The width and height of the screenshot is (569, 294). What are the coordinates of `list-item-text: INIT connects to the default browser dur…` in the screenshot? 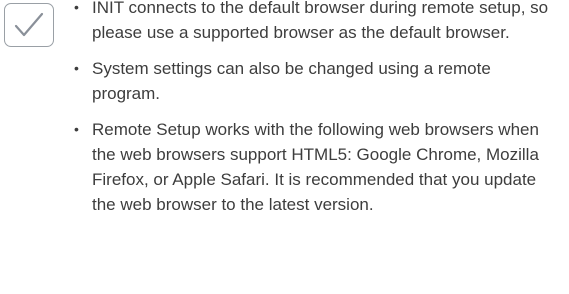 It's located at (320, 21).